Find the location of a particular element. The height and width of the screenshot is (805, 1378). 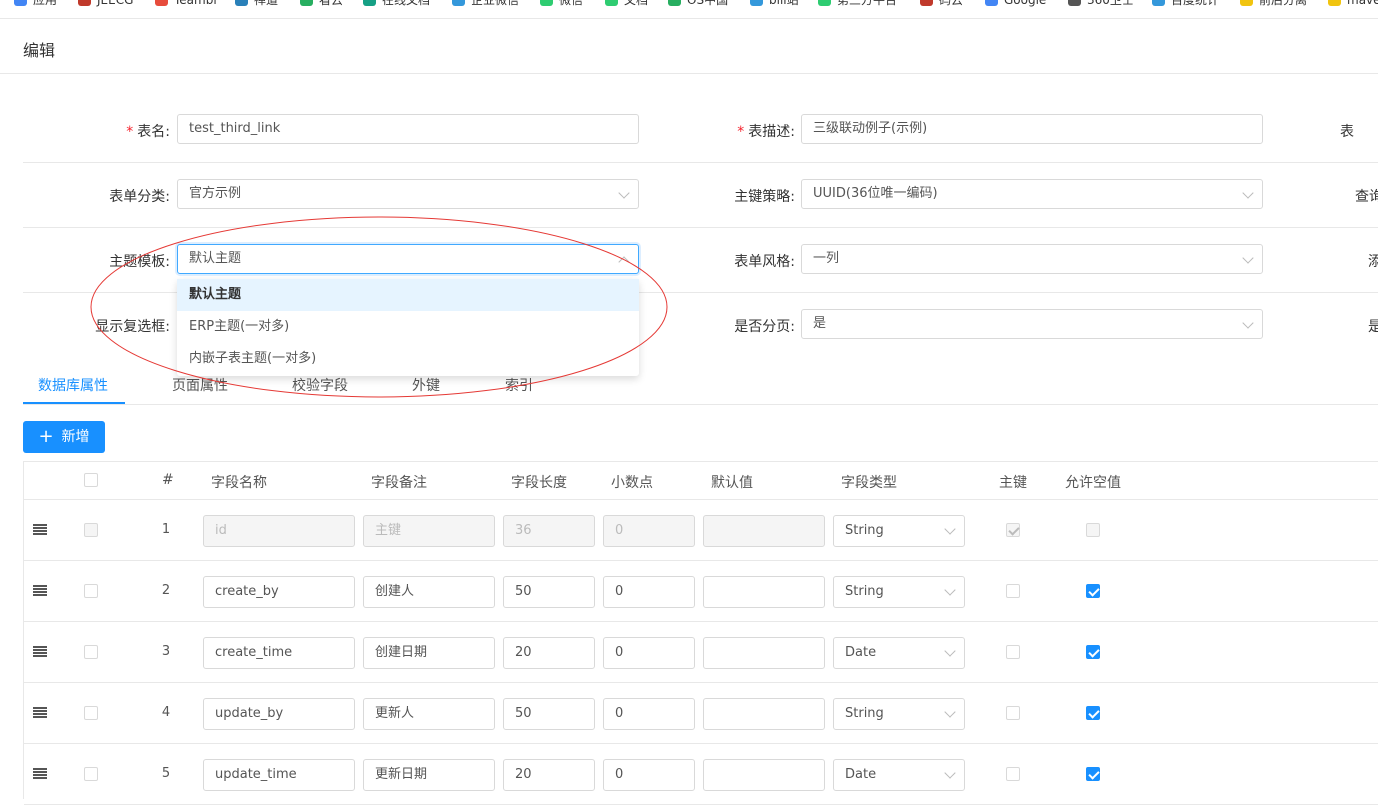

paging-select: 是 is located at coordinates (1032, 324).